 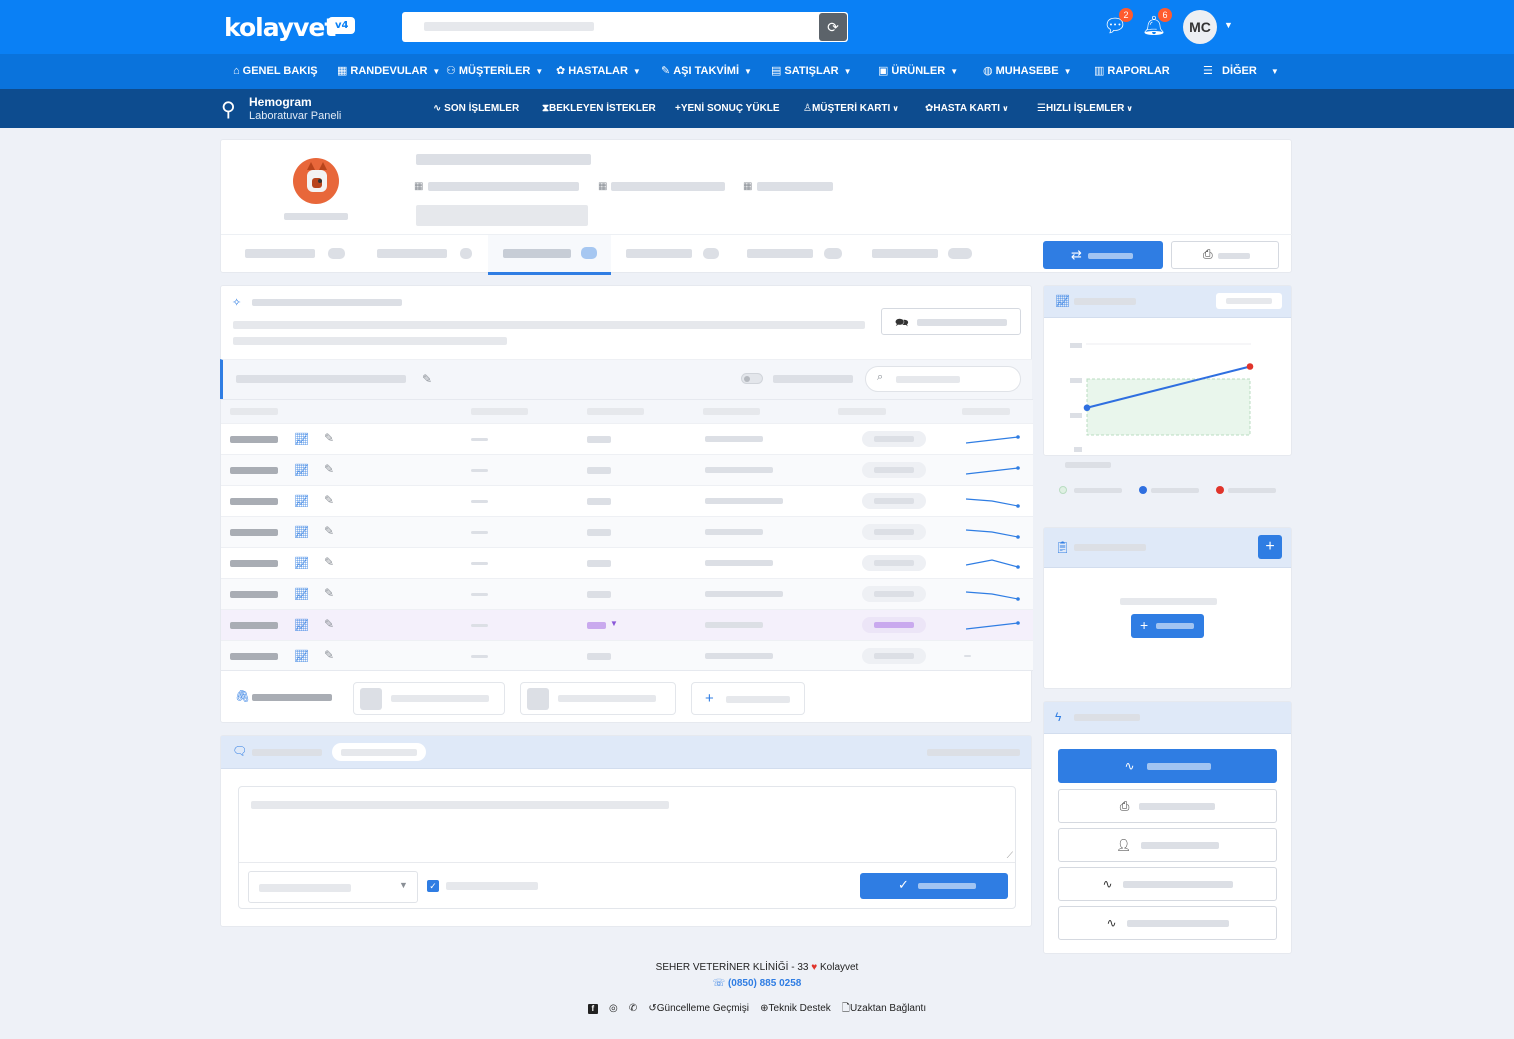 I want to click on nav-item-overview: ⌂ GENEL BAKIŞ, so click(x=275, y=71).